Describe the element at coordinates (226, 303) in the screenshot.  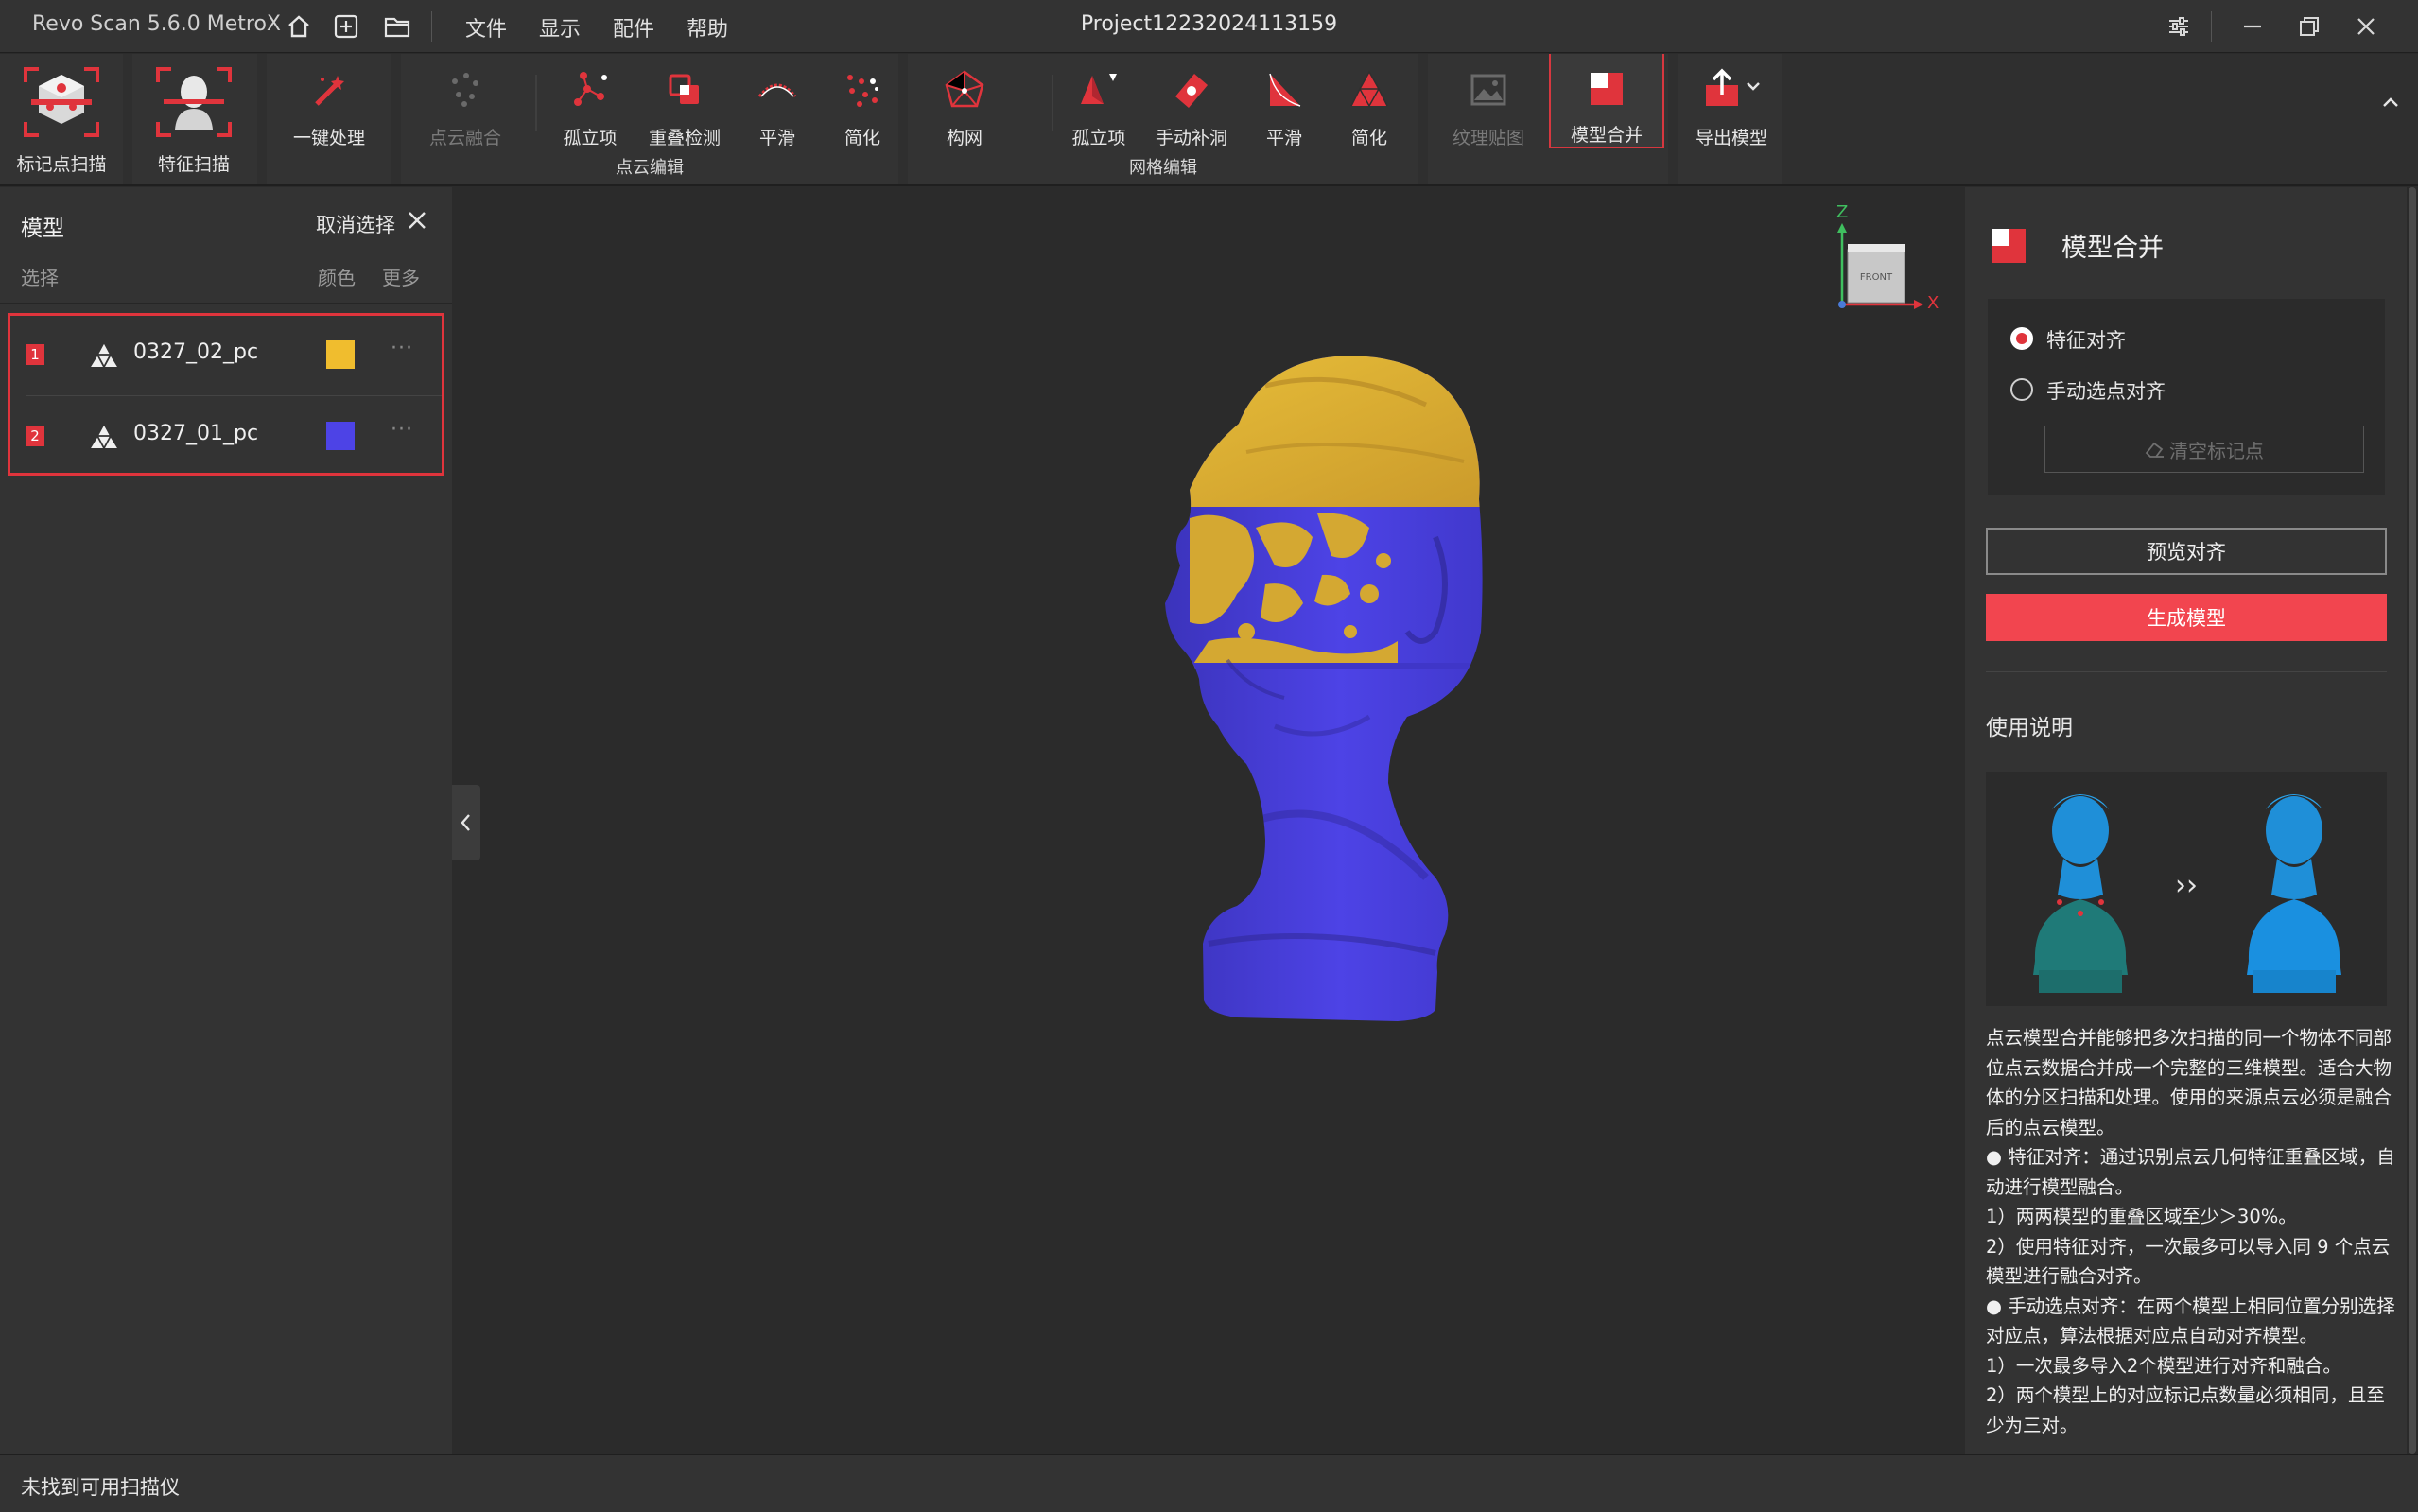
I see `divider` at that location.